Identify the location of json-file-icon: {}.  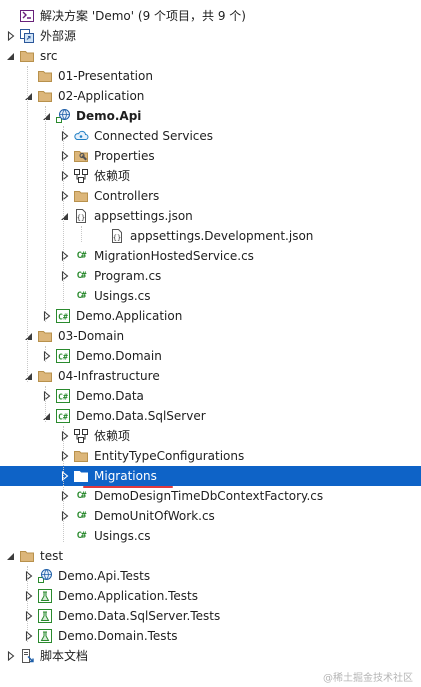
(81, 216).